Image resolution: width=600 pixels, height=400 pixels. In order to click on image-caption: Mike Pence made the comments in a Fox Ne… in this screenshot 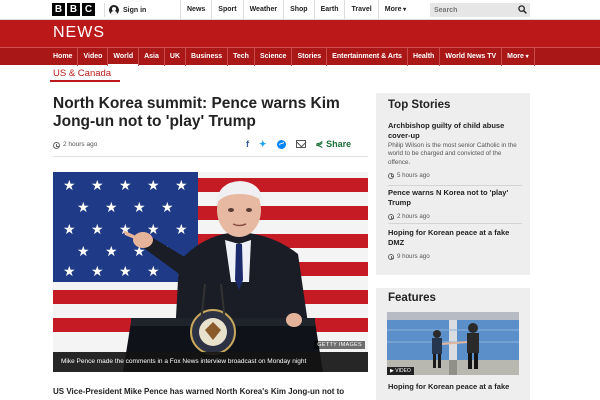, I will do `click(210, 362)`.